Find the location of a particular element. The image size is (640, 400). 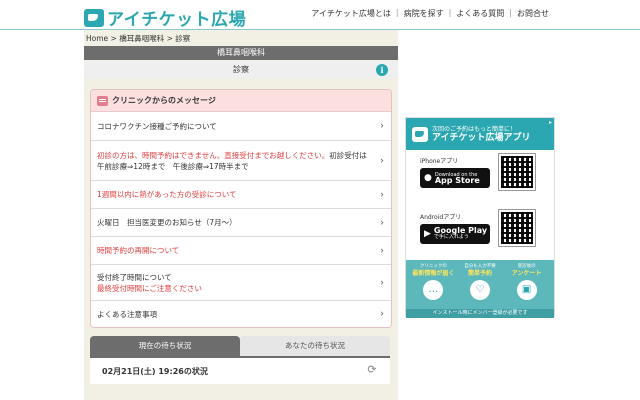

message-item-notes: よくある注意事項 › is located at coordinates (241, 314).